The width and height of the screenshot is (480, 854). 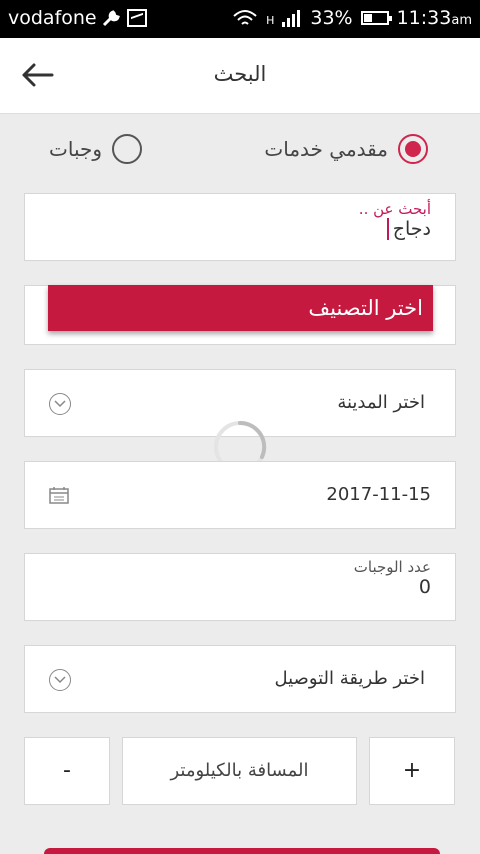 What do you see at coordinates (434, 18) in the screenshot?
I see `clock: 11:33am` at bounding box center [434, 18].